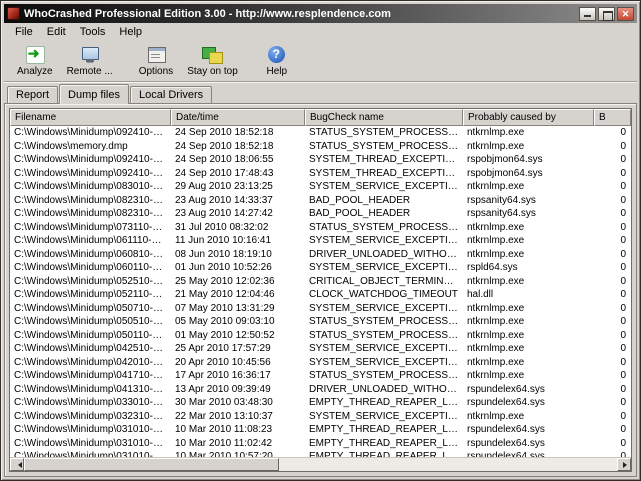  What do you see at coordinates (224, 402) in the screenshot?
I see `table-cell: 30 Mar 2010 03:48:30` at bounding box center [224, 402].